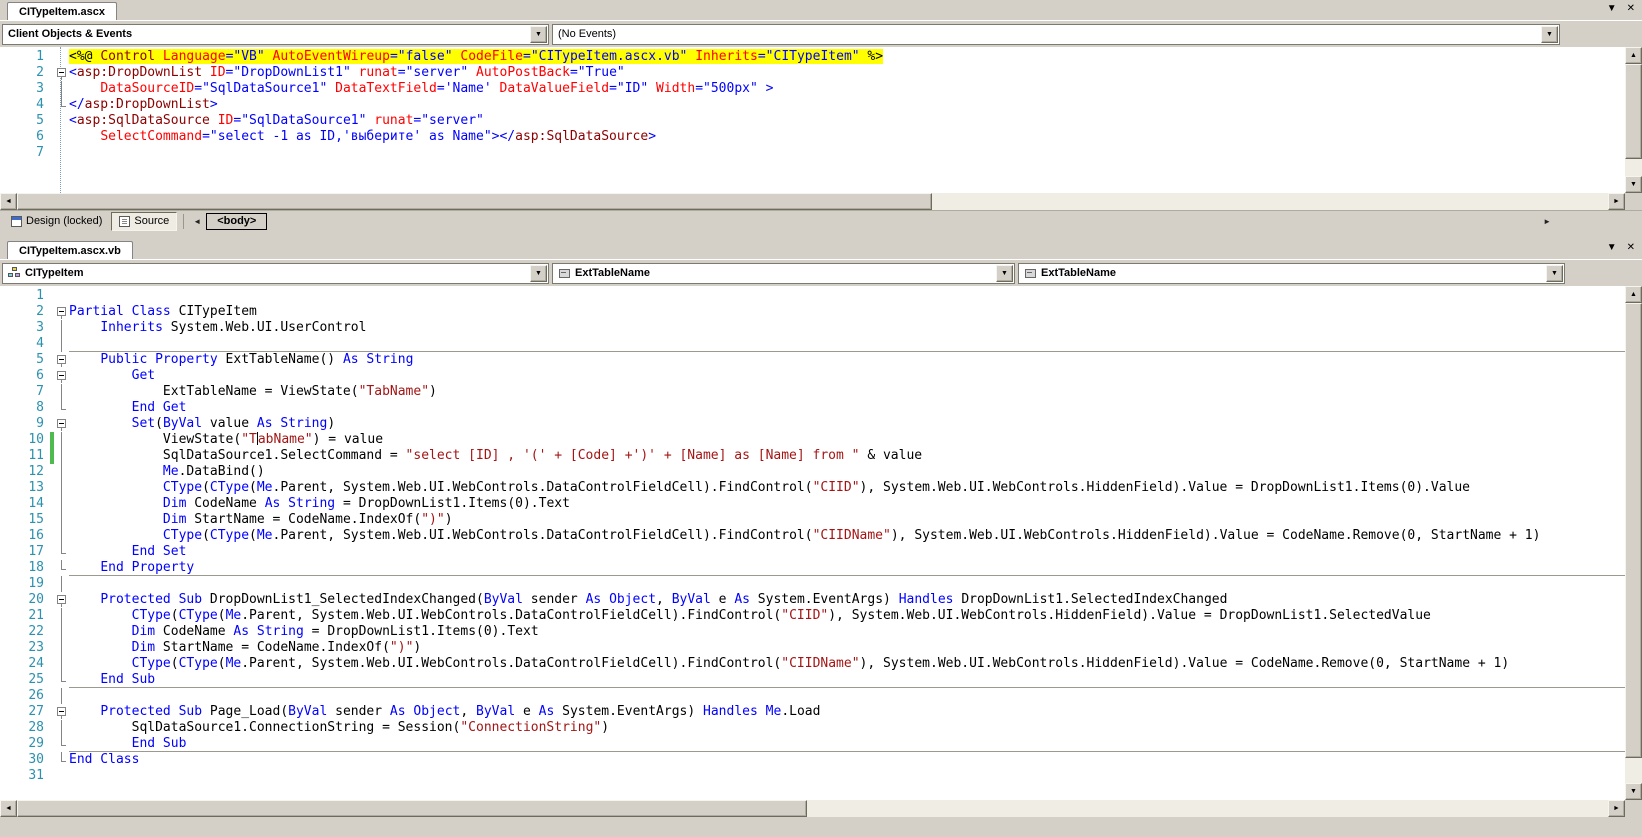  What do you see at coordinates (847, 424) in the screenshot?
I see `code-text: Set(ByVal value As String)` at bounding box center [847, 424].